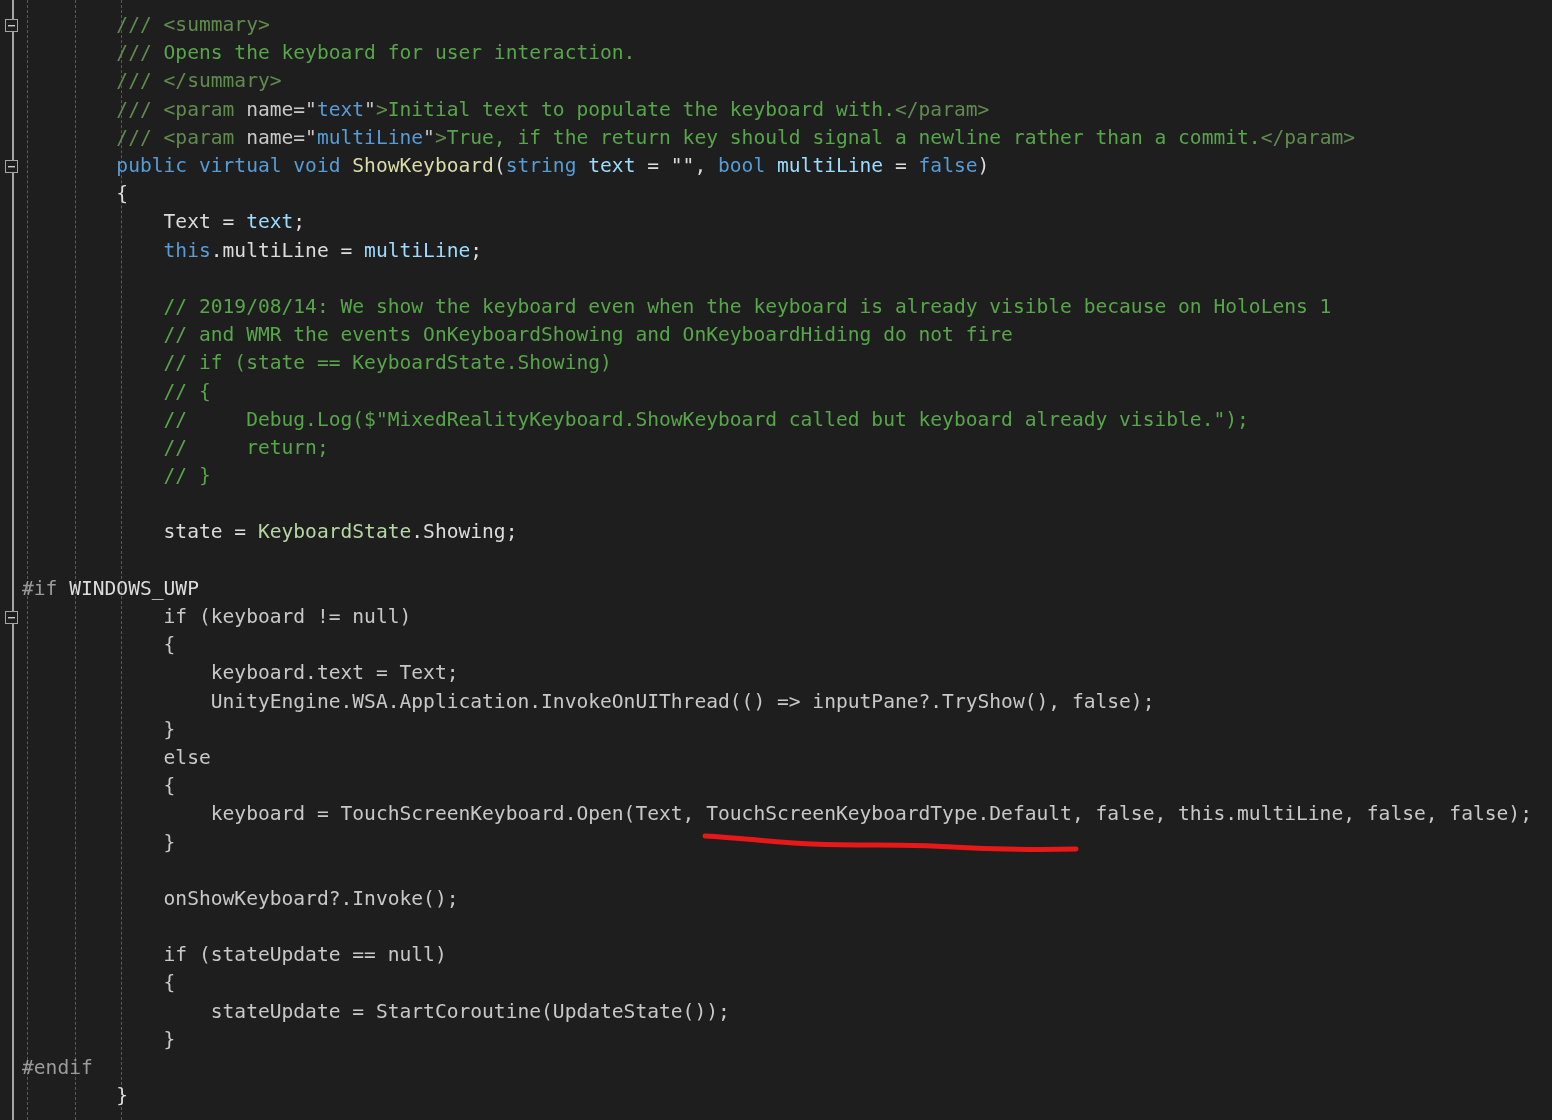 The height and width of the screenshot is (1120, 1552). What do you see at coordinates (186, 757) in the screenshot?
I see `code-line: else` at bounding box center [186, 757].